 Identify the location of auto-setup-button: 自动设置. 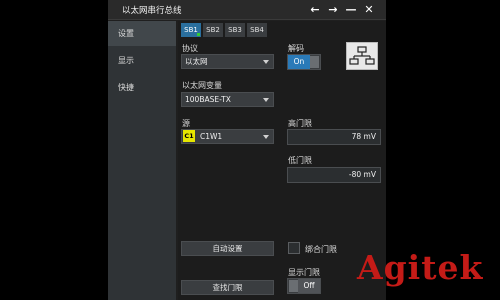
(227, 248).